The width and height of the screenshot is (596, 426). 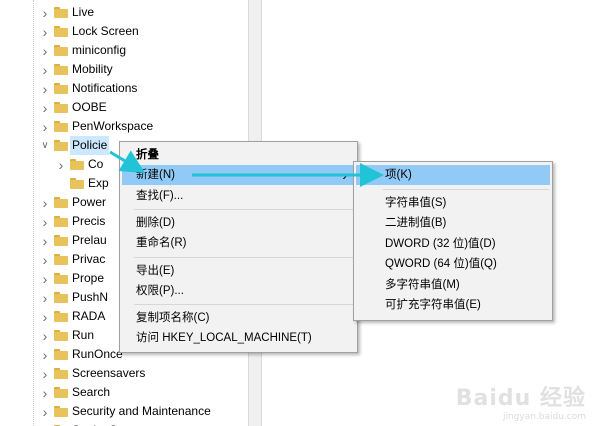 I want to click on tree-item: › Lock Screen, so click(x=124, y=31).